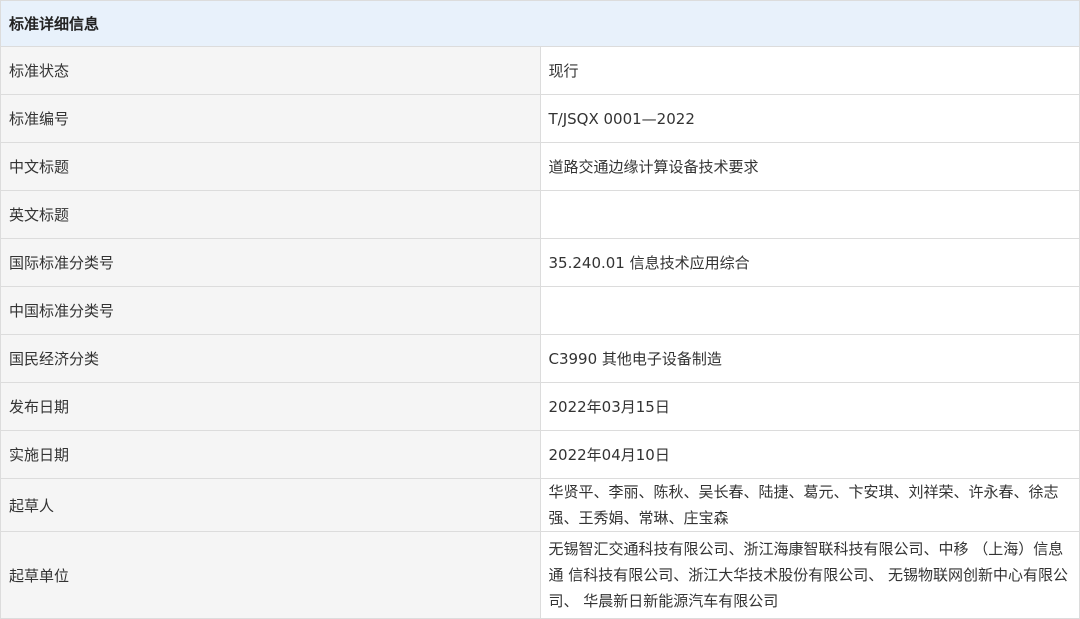  What do you see at coordinates (809, 262) in the screenshot?
I see `row-value: 35.240.01 信息技术应用综合` at bounding box center [809, 262].